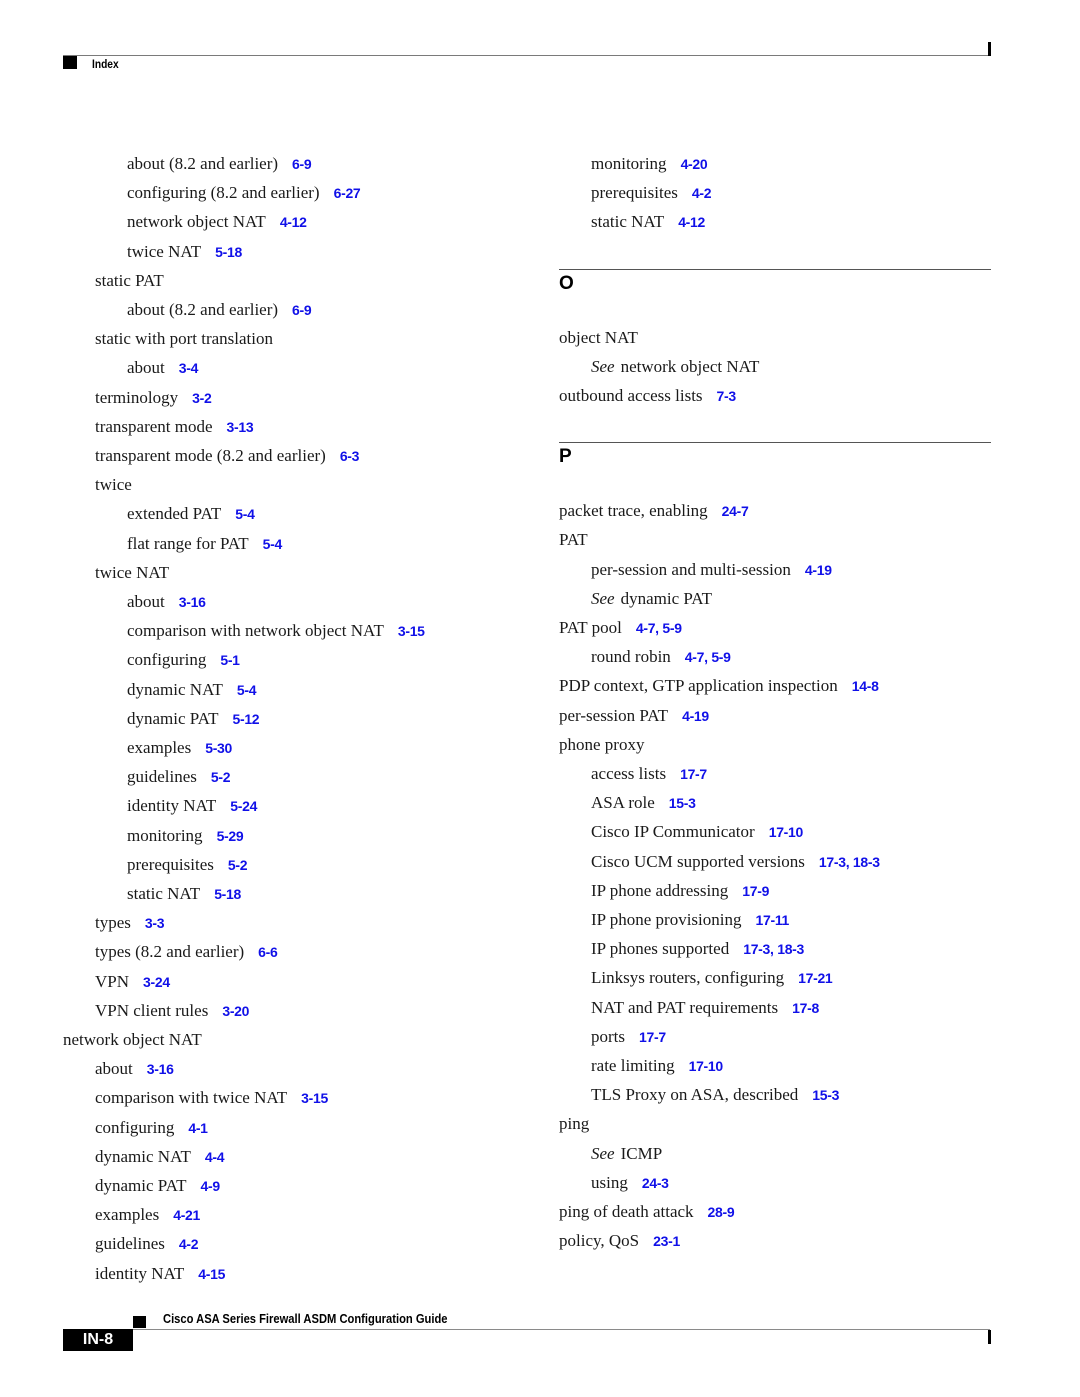  I want to click on see-reference-label: See, so click(603, 1153).